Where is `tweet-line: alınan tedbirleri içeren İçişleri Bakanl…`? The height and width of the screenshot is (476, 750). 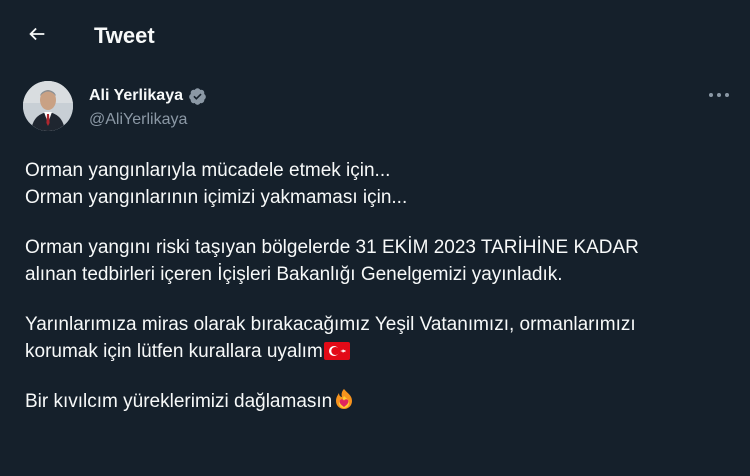
tweet-line: alınan tedbirleri içeren İçişleri Bakanl… is located at coordinates (294, 274).